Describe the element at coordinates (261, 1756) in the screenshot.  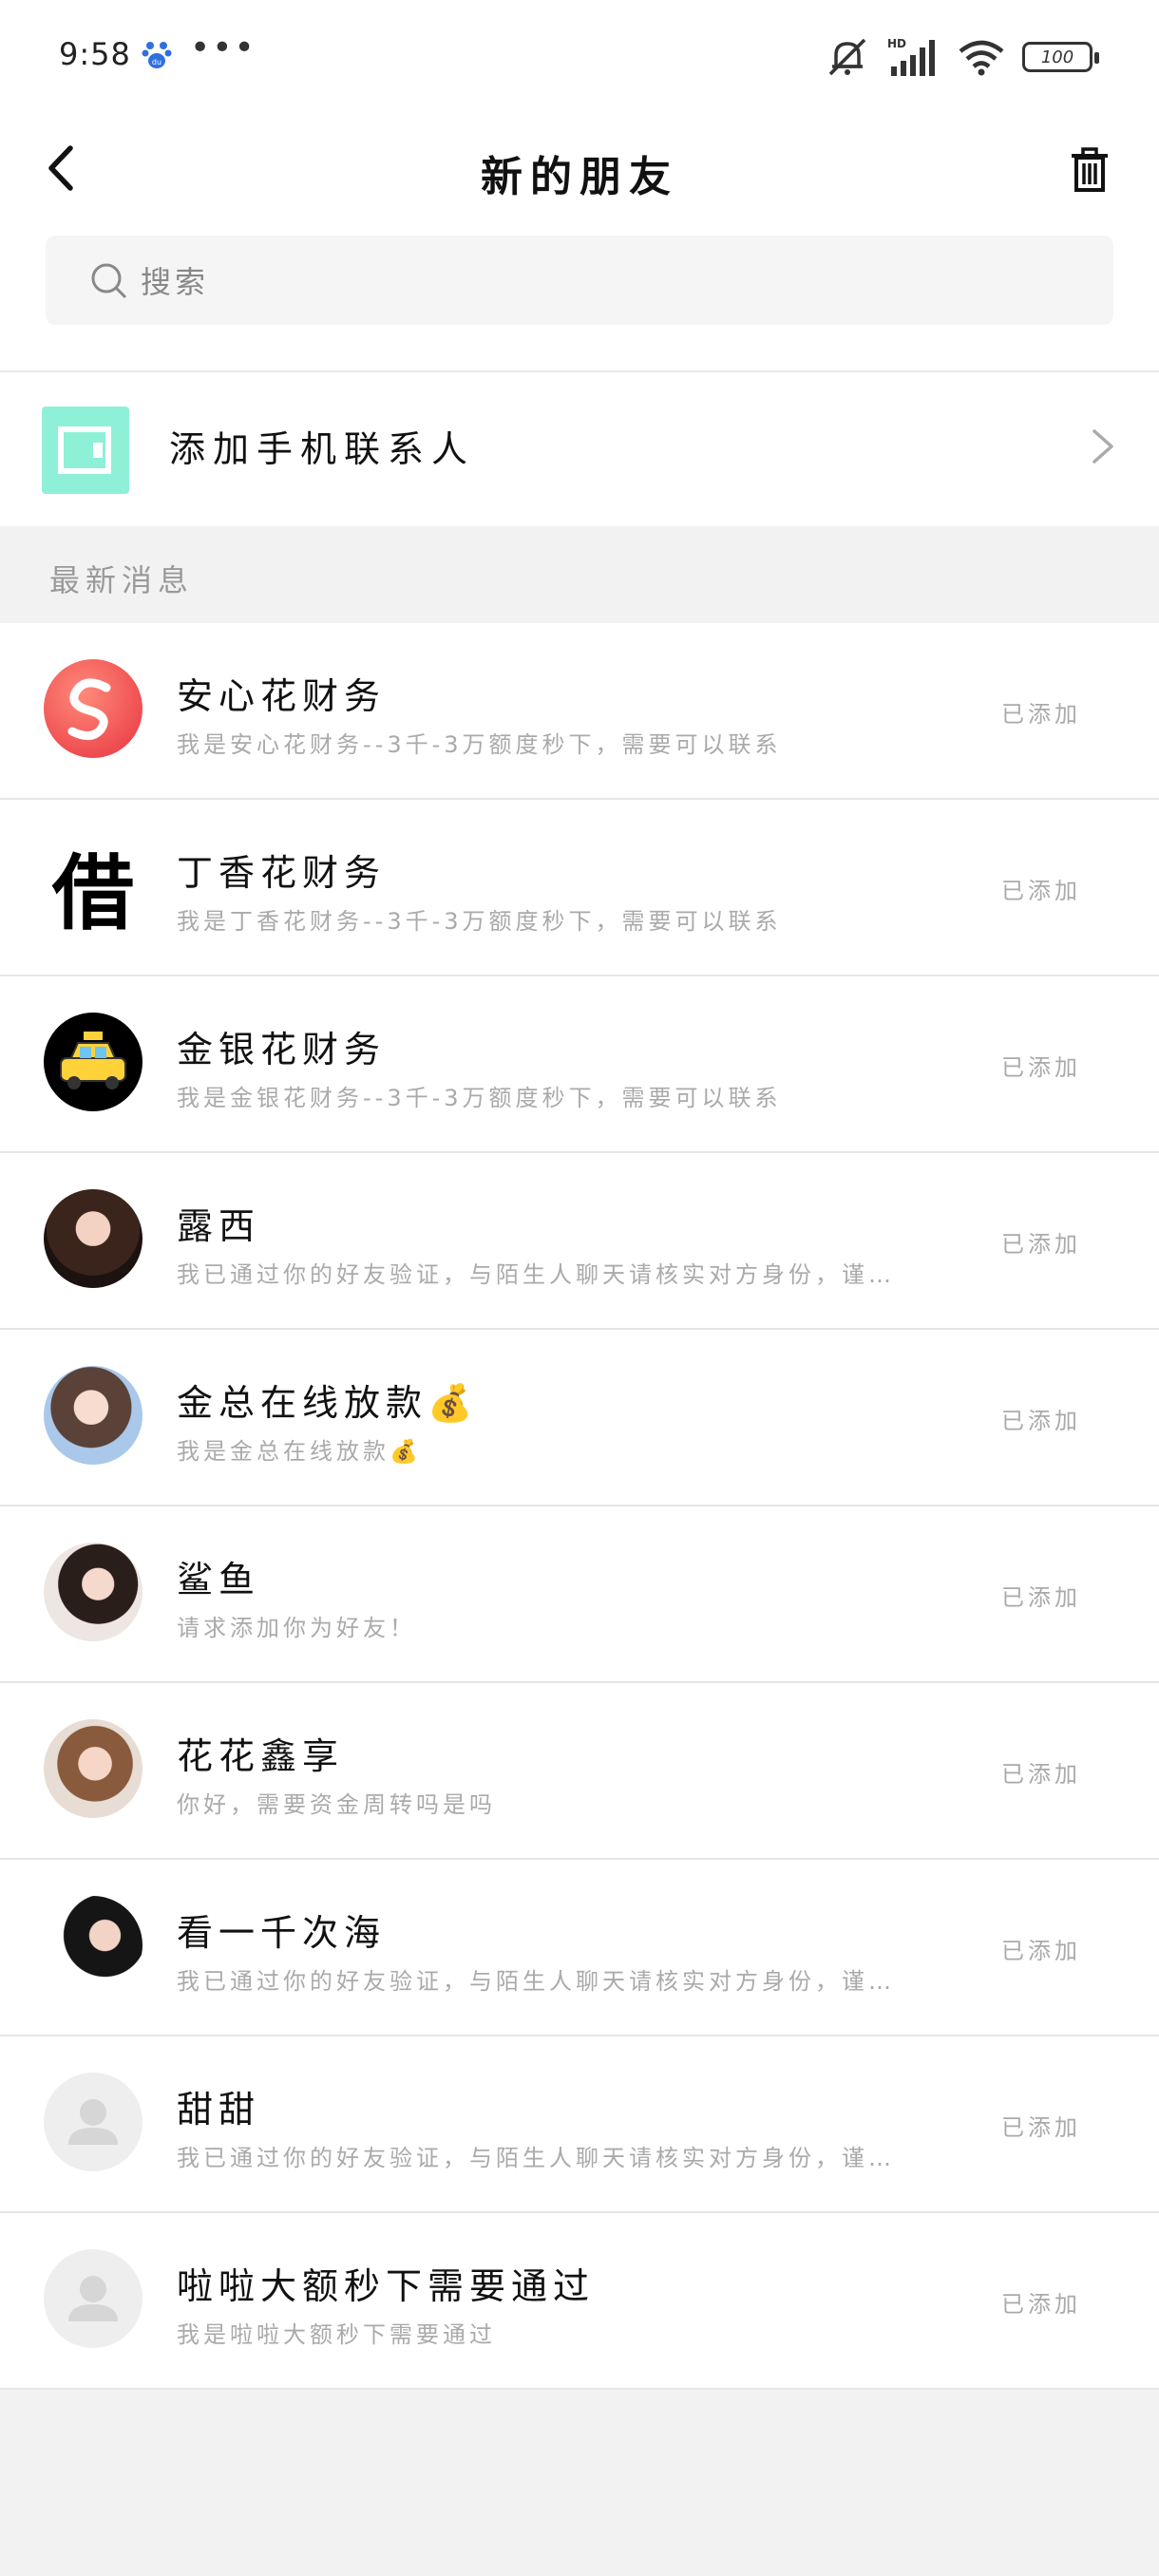
I see `friend-name: 花花鑫享` at that location.